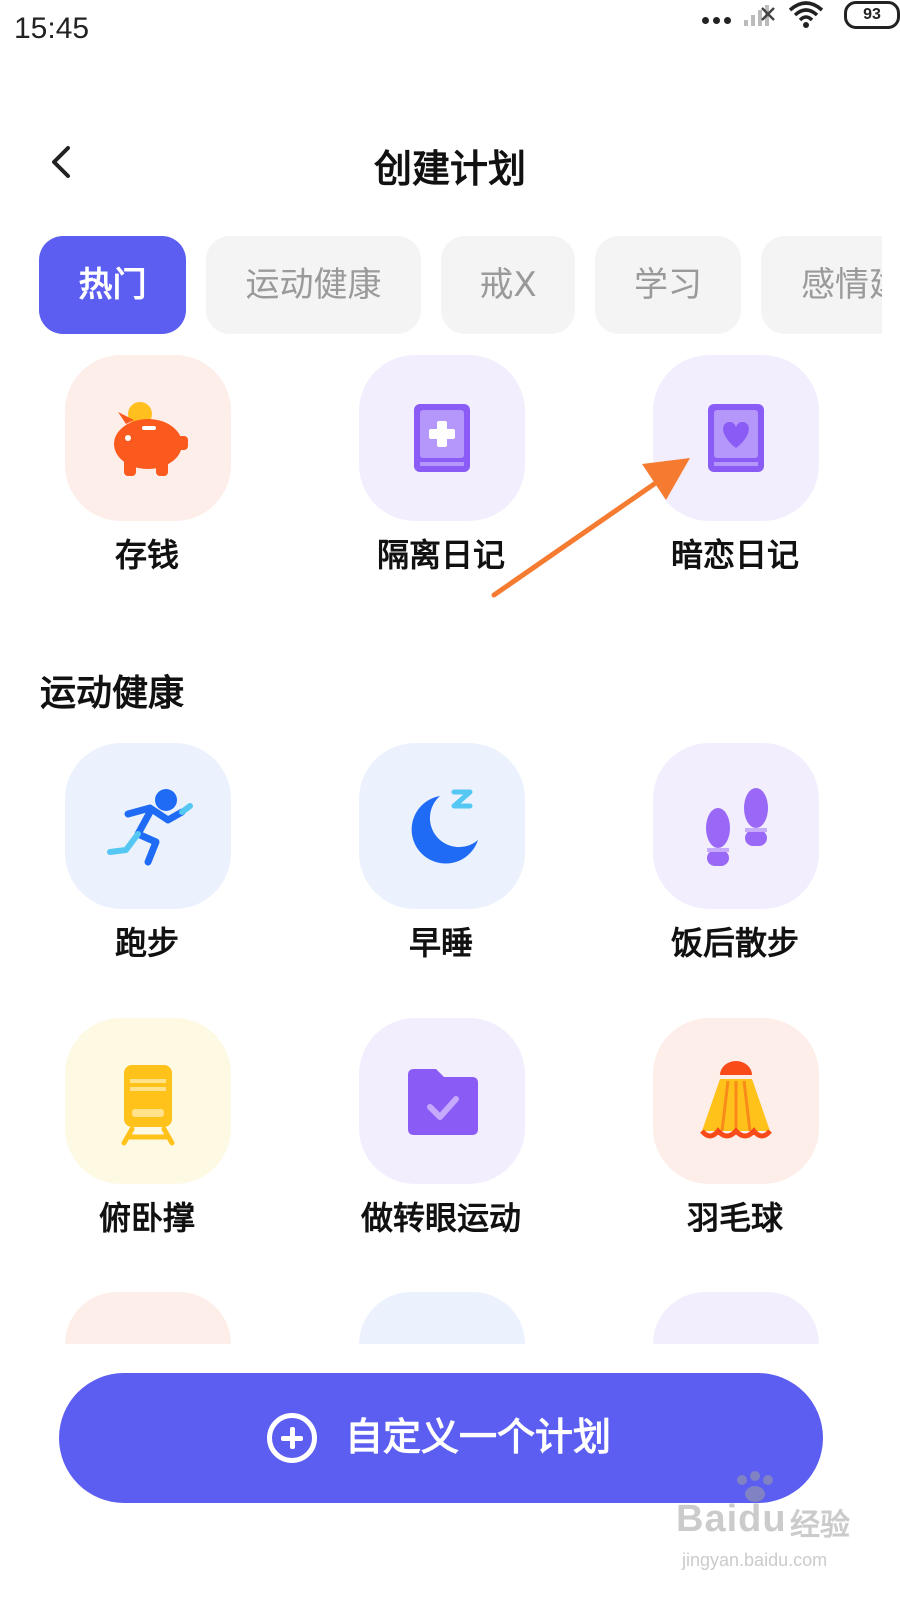  Describe the element at coordinates (734, 1218) in the screenshot. I see `plan-label: 羽毛球` at that location.